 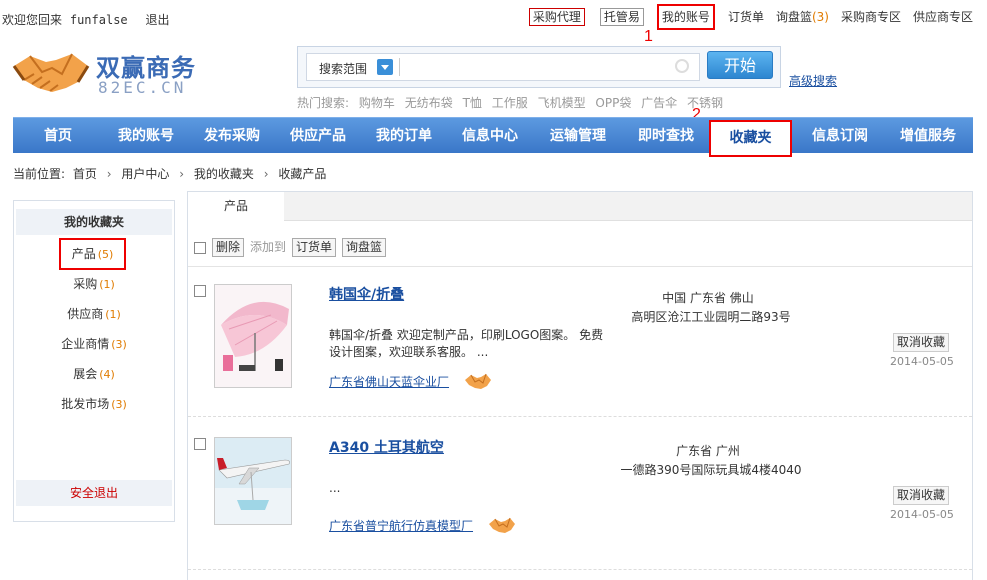 What do you see at coordinates (366, 294) in the screenshot?
I see `product-title: 韩国伞/折叠` at bounding box center [366, 294].